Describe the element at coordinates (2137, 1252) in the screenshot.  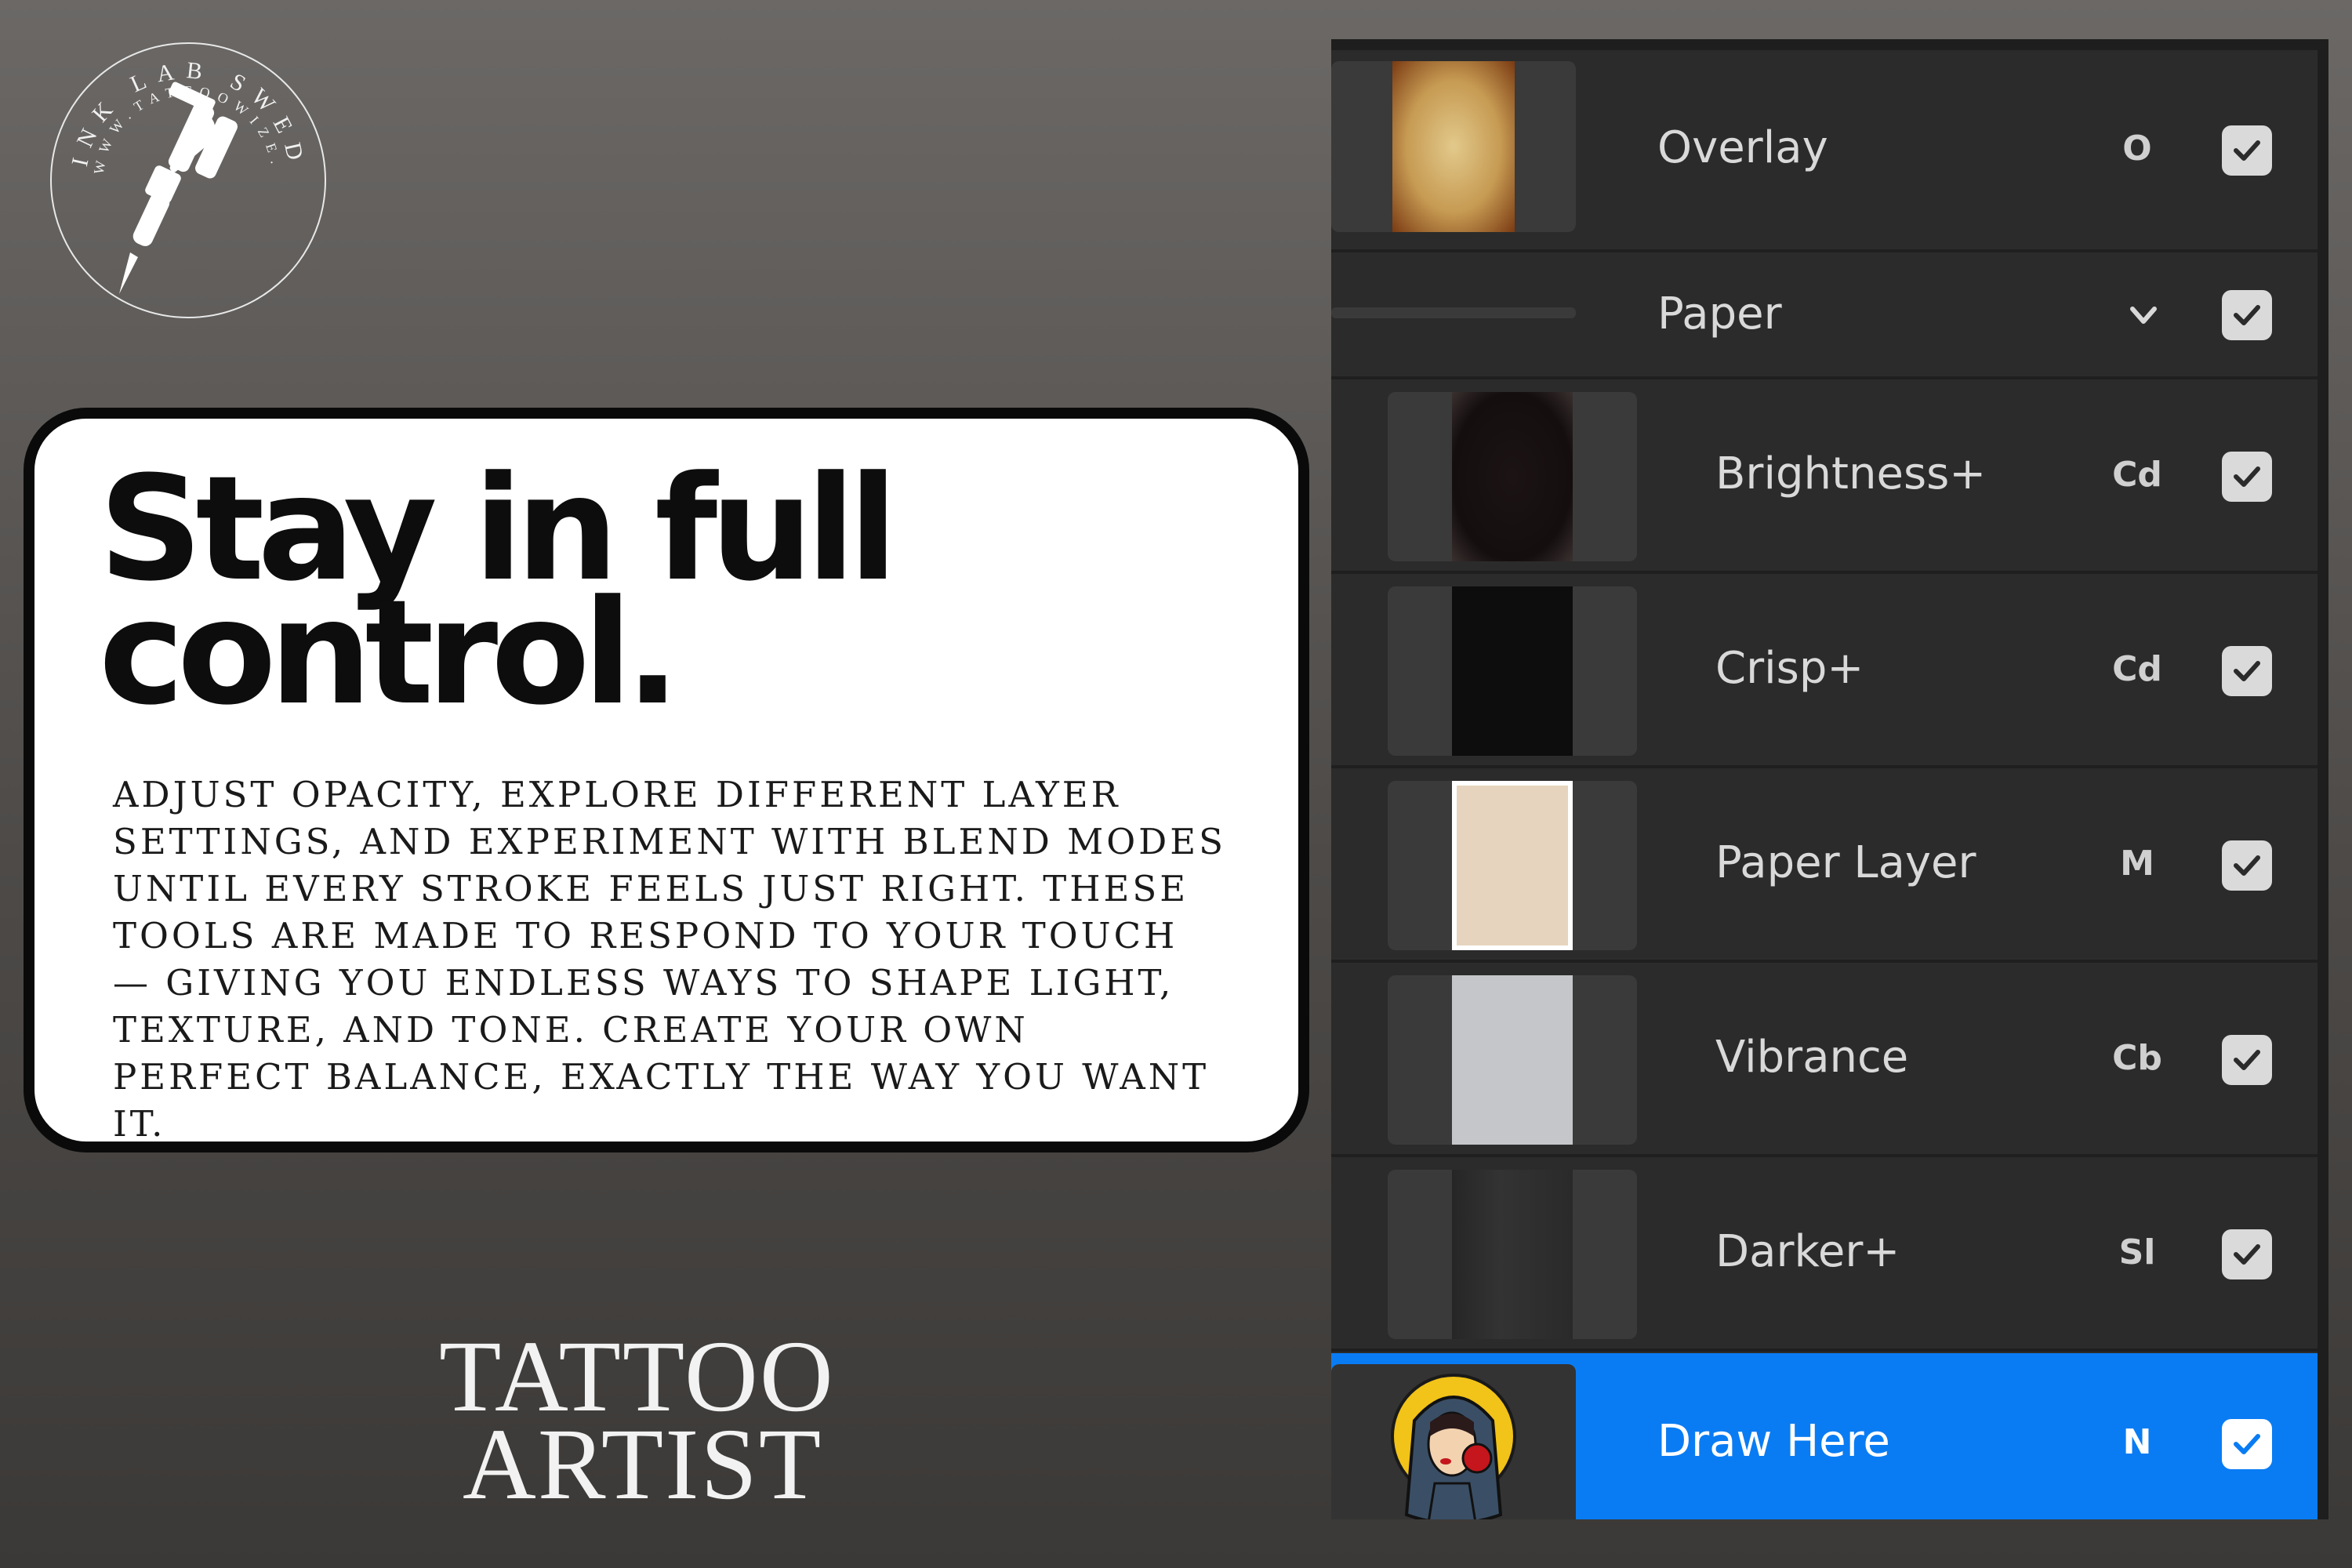
I see `blend-mode-label: Sl` at that location.